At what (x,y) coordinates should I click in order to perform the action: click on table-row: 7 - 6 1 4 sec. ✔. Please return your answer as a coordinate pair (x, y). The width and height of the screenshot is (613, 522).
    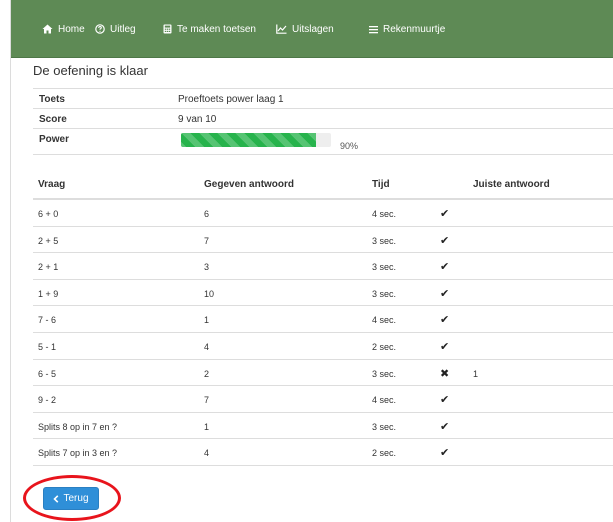
    Looking at the image, I should click on (323, 319).